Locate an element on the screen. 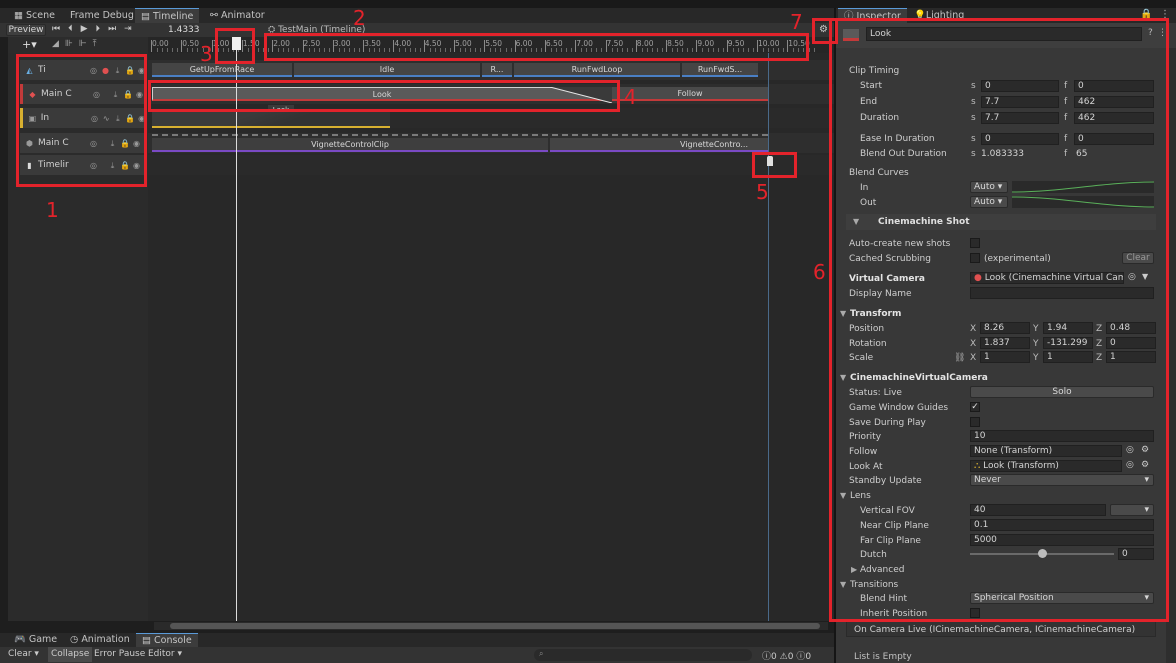 This screenshot has height=663, width=1176. track-header-timeline-2: ▮ Timelir ◎ ⤓ 🔒 ◉ is located at coordinates (83, 165).